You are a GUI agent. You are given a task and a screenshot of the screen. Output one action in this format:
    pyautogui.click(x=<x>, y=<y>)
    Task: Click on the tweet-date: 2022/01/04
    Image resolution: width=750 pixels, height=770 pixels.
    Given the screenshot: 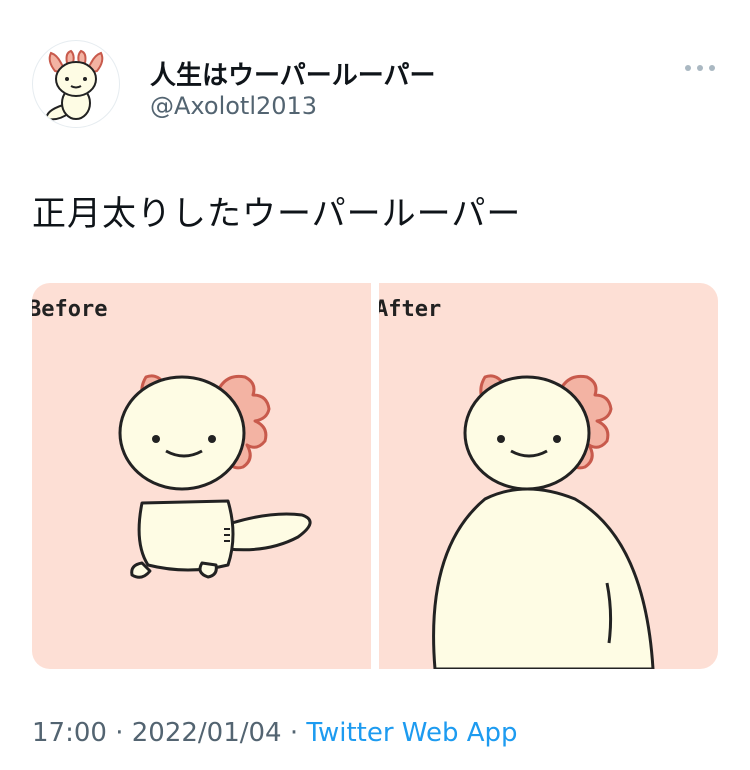 What is the action you would take?
    pyautogui.click(x=207, y=733)
    